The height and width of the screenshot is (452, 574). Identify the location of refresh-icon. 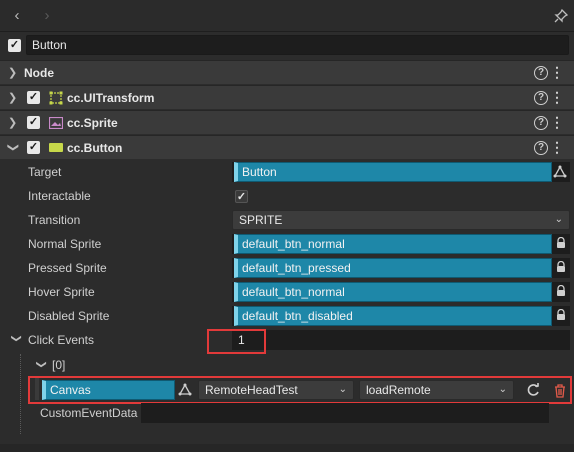
(533, 391).